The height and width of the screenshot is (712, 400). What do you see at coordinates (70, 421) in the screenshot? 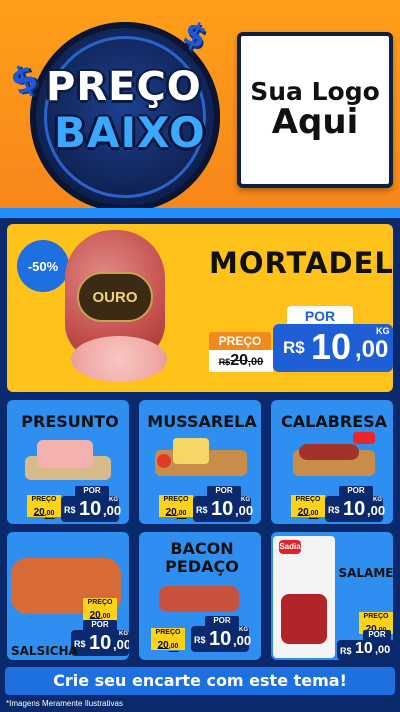
I see `product-name: PRESUNTO` at bounding box center [70, 421].